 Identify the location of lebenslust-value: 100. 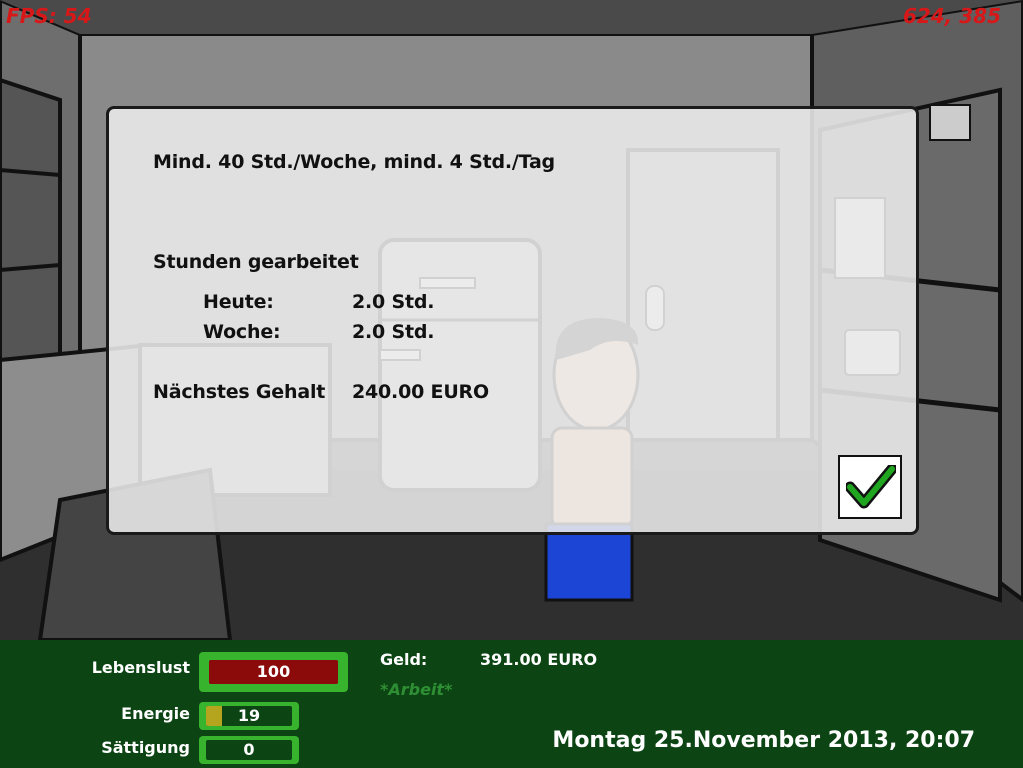
(273, 671).